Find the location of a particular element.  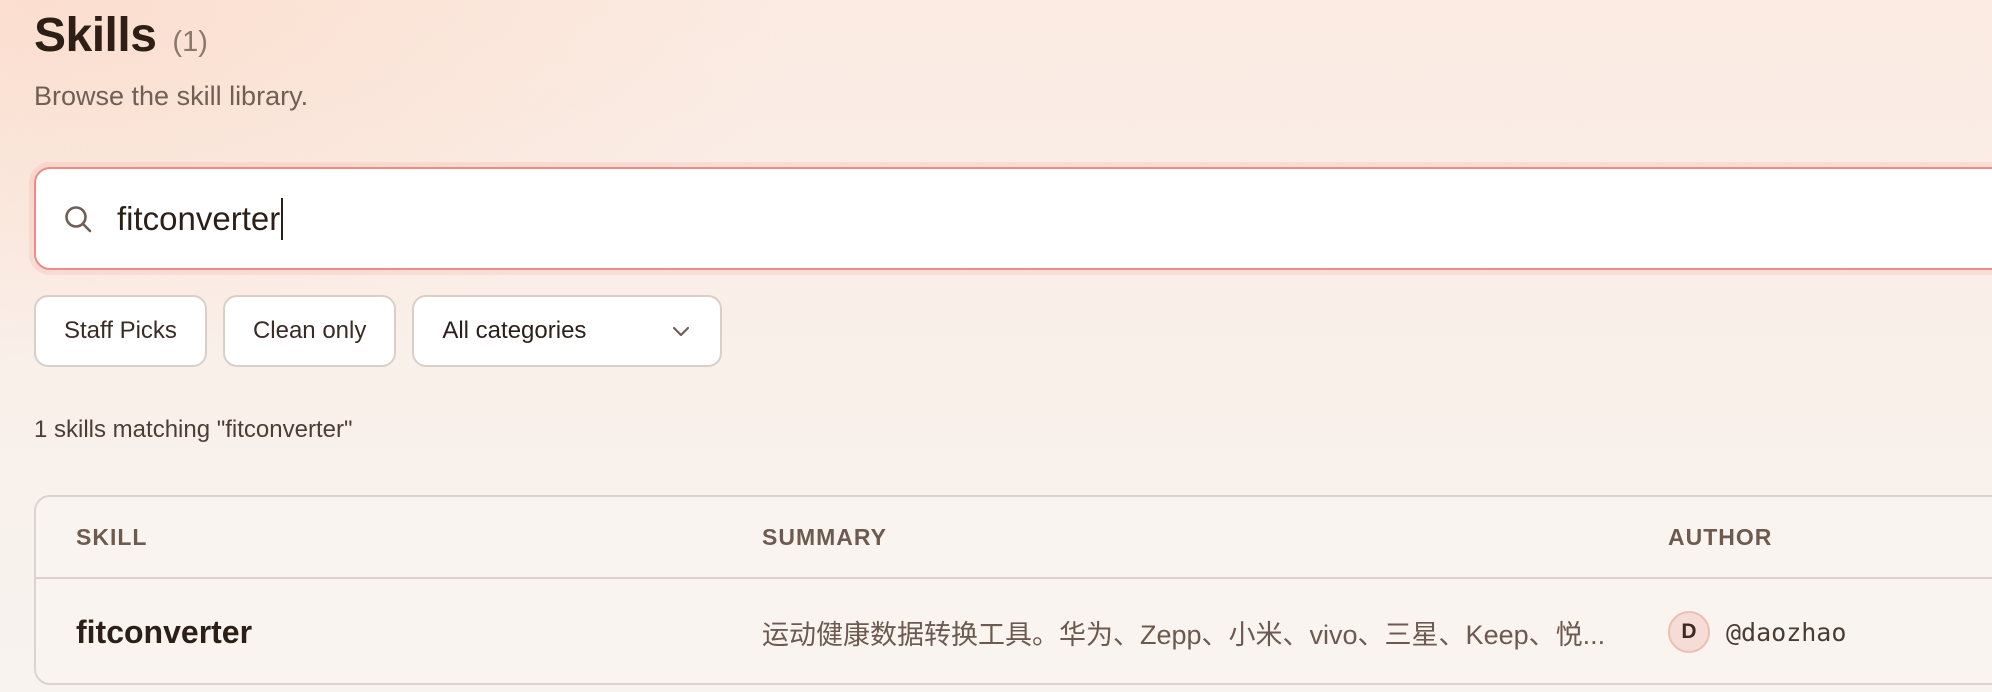

skill-name-link: fitconverter is located at coordinates (164, 632).